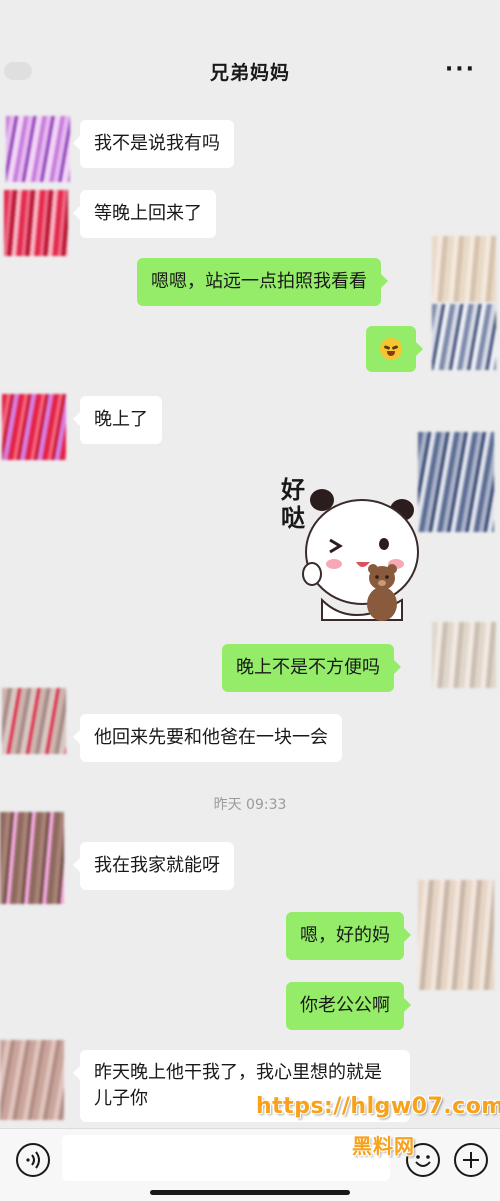  Describe the element at coordinates (383, 1146) in the screenshot. I see `watermark-name: 黑料网` at that location.